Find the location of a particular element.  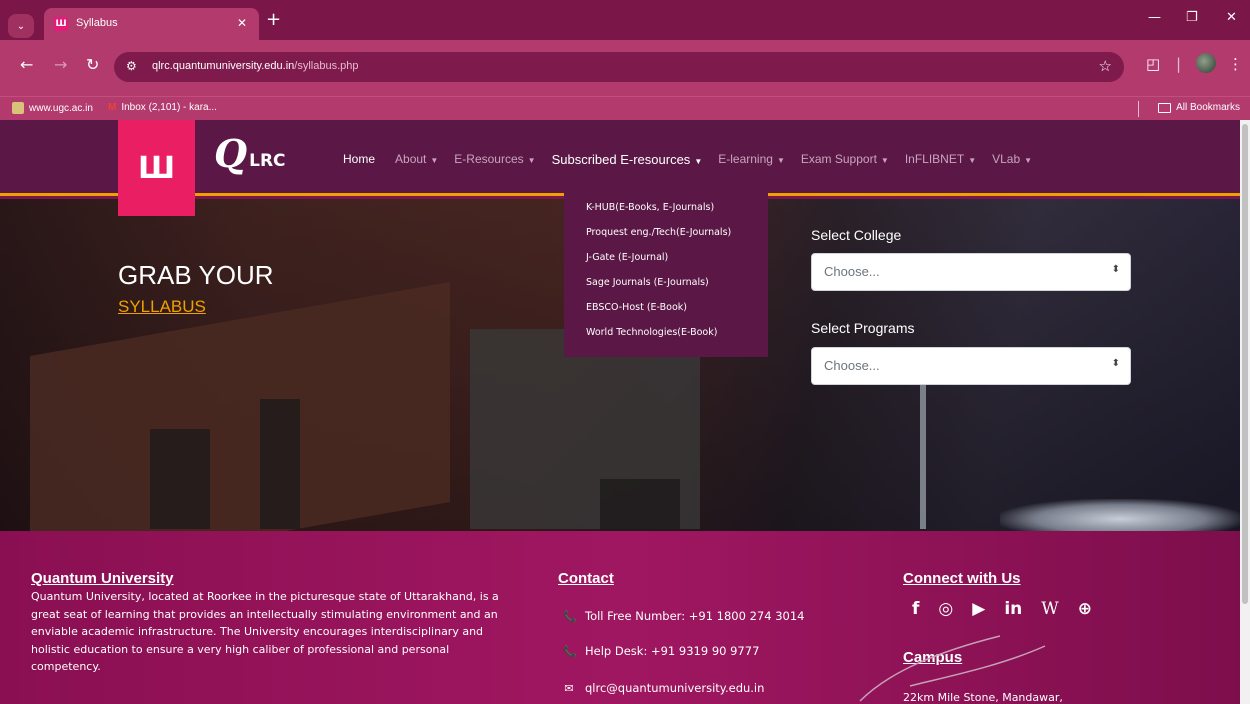

brand-q: Q is located at coordinates (231, 153).